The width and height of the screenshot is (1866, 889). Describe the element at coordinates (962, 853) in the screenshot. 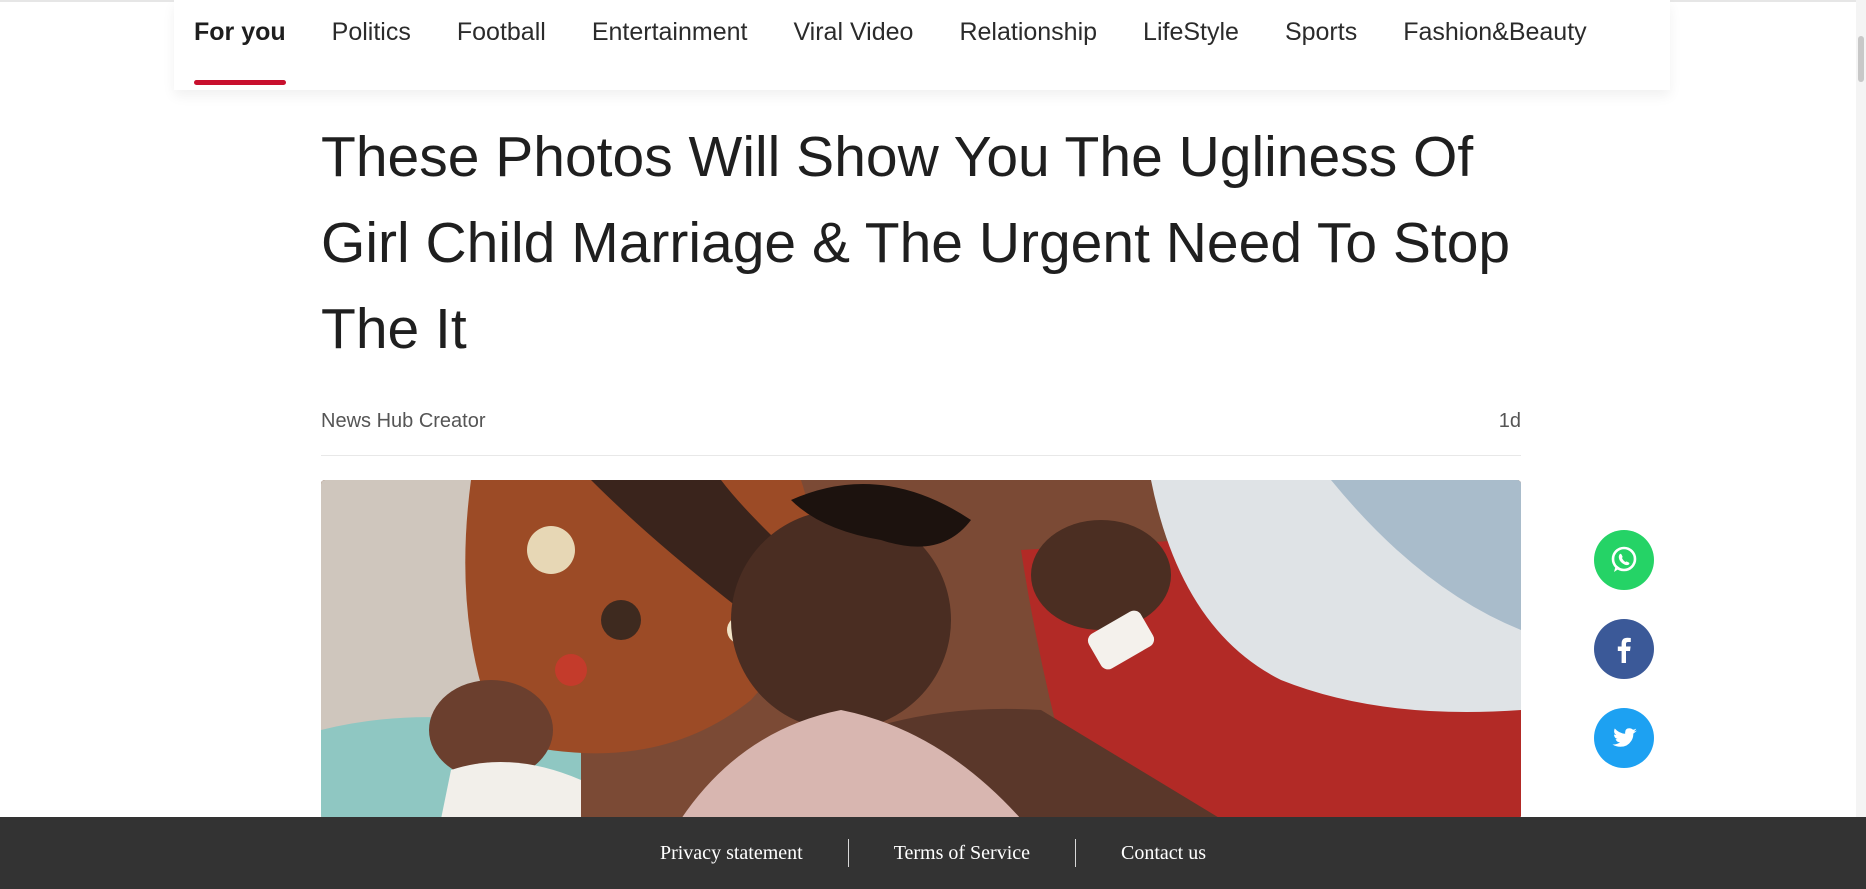

I see `terms-of-service-link: Terms of Service` at that location.